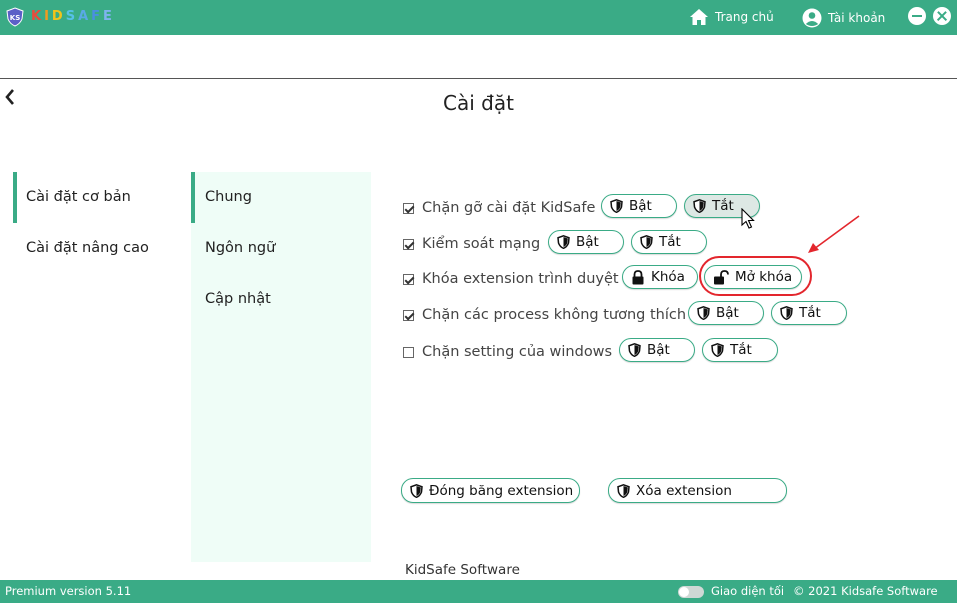  I want to click on setting-row-network-control: Kiểm soát mạng, so click(471, 244).